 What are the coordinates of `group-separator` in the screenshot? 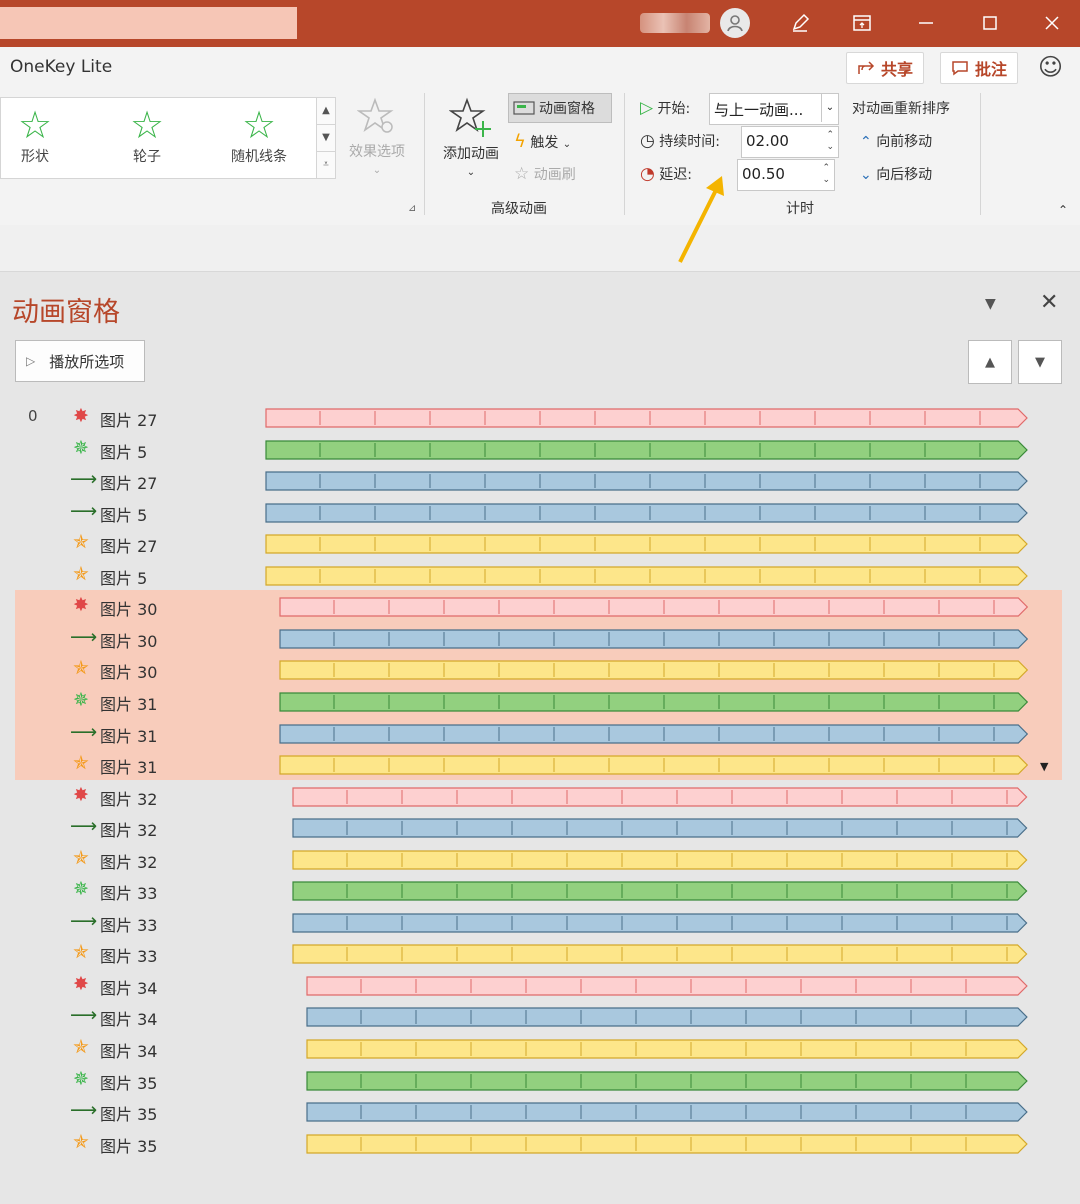 It's located at (980, 154).